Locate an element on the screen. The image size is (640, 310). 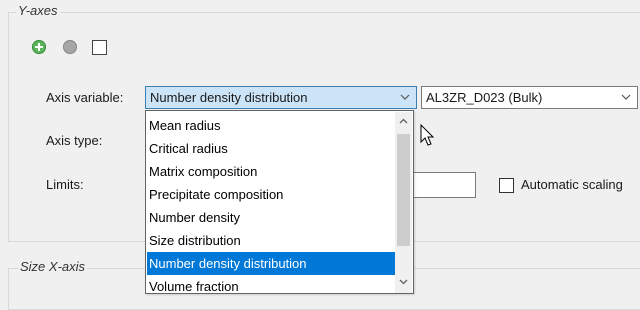
axis-variable-combo: Number density distribution is located at coordinates (281, 97).